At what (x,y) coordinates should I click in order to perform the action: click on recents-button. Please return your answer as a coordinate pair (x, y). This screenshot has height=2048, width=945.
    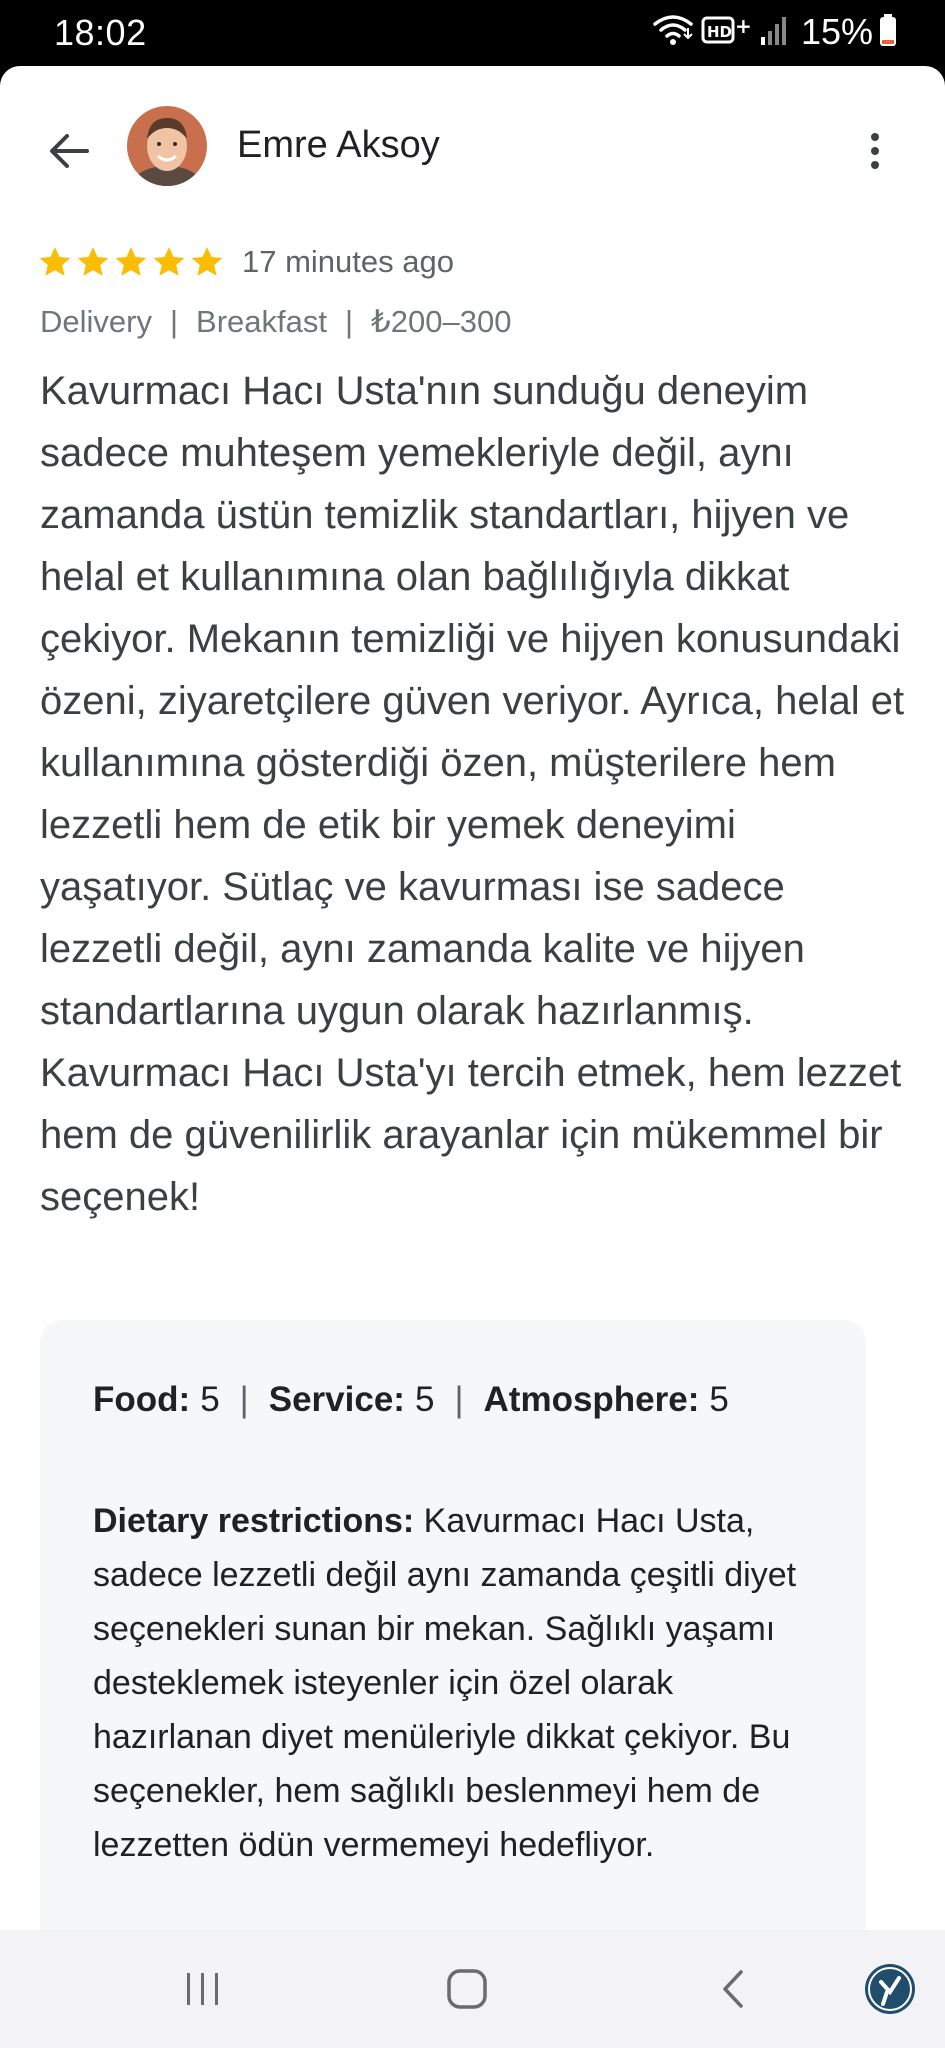
    Looking at the image, I should click on (203, 1989).